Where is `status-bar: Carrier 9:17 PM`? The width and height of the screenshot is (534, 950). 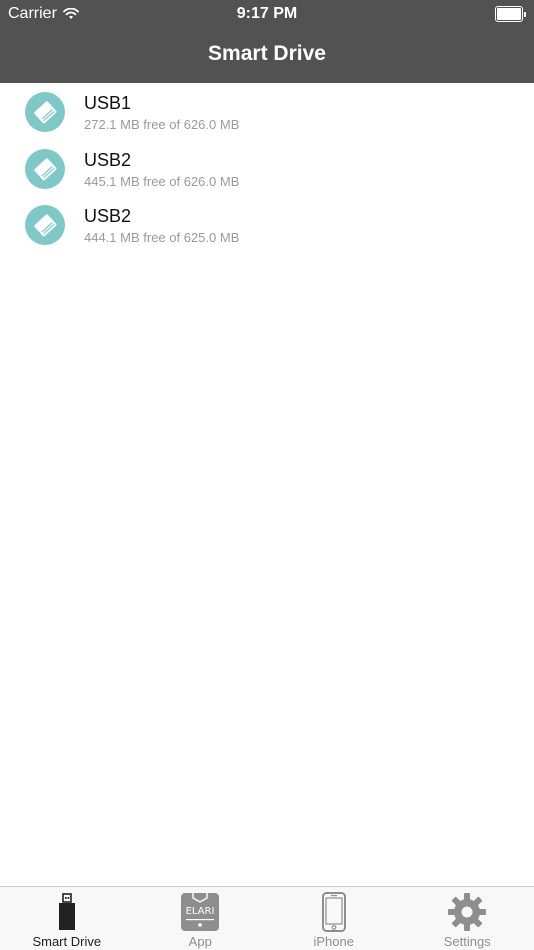
status-bar: Carrier 9:17 PM is located at coordinates (267, 14).